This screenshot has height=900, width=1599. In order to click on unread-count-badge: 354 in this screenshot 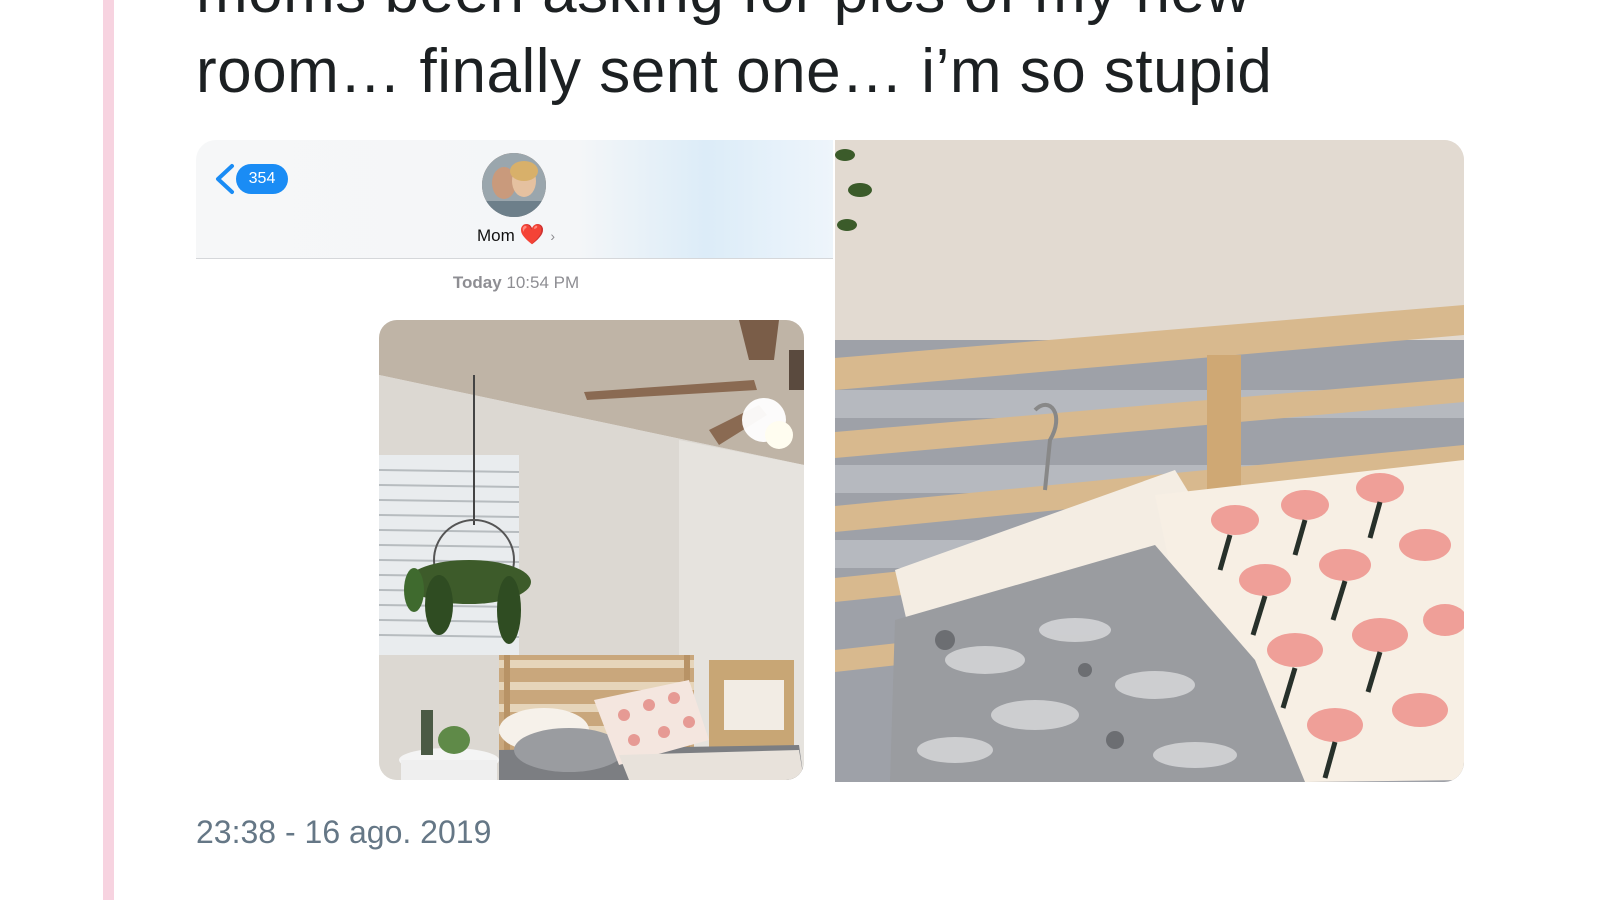, I will do `click(262, 179)`.